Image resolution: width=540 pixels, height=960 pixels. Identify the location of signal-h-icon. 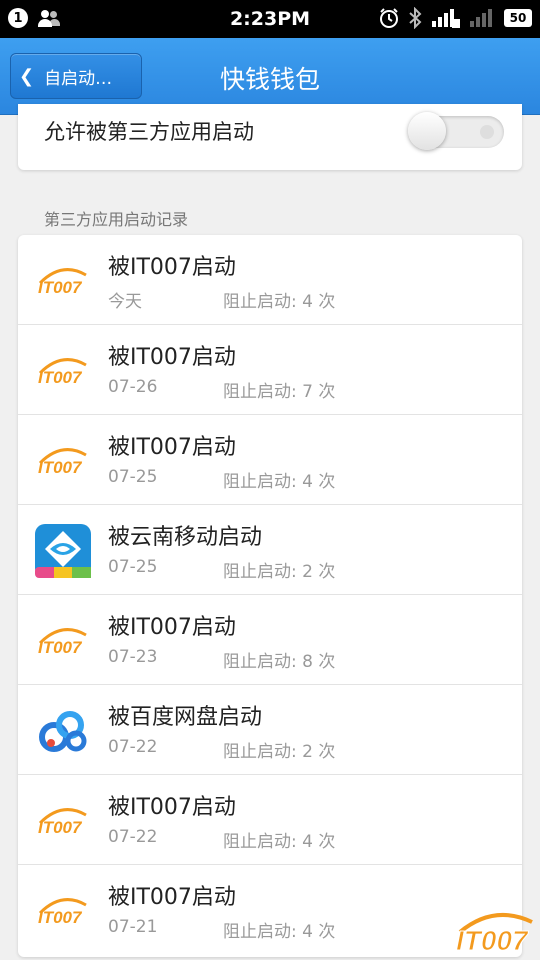
(446, 18).